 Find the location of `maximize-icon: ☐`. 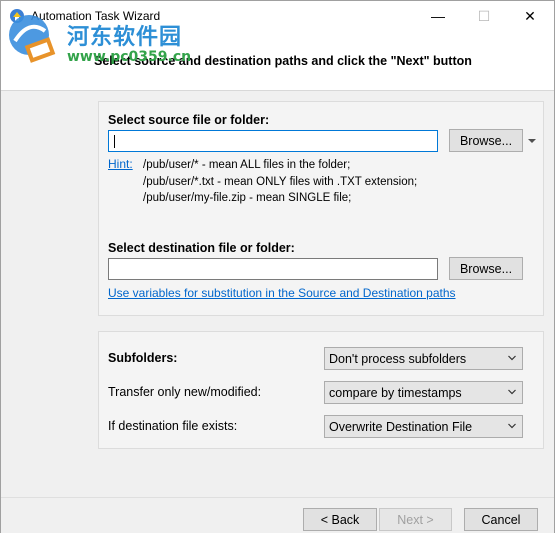

maximize-icon: ☐ is located at coordinates (484, 15).